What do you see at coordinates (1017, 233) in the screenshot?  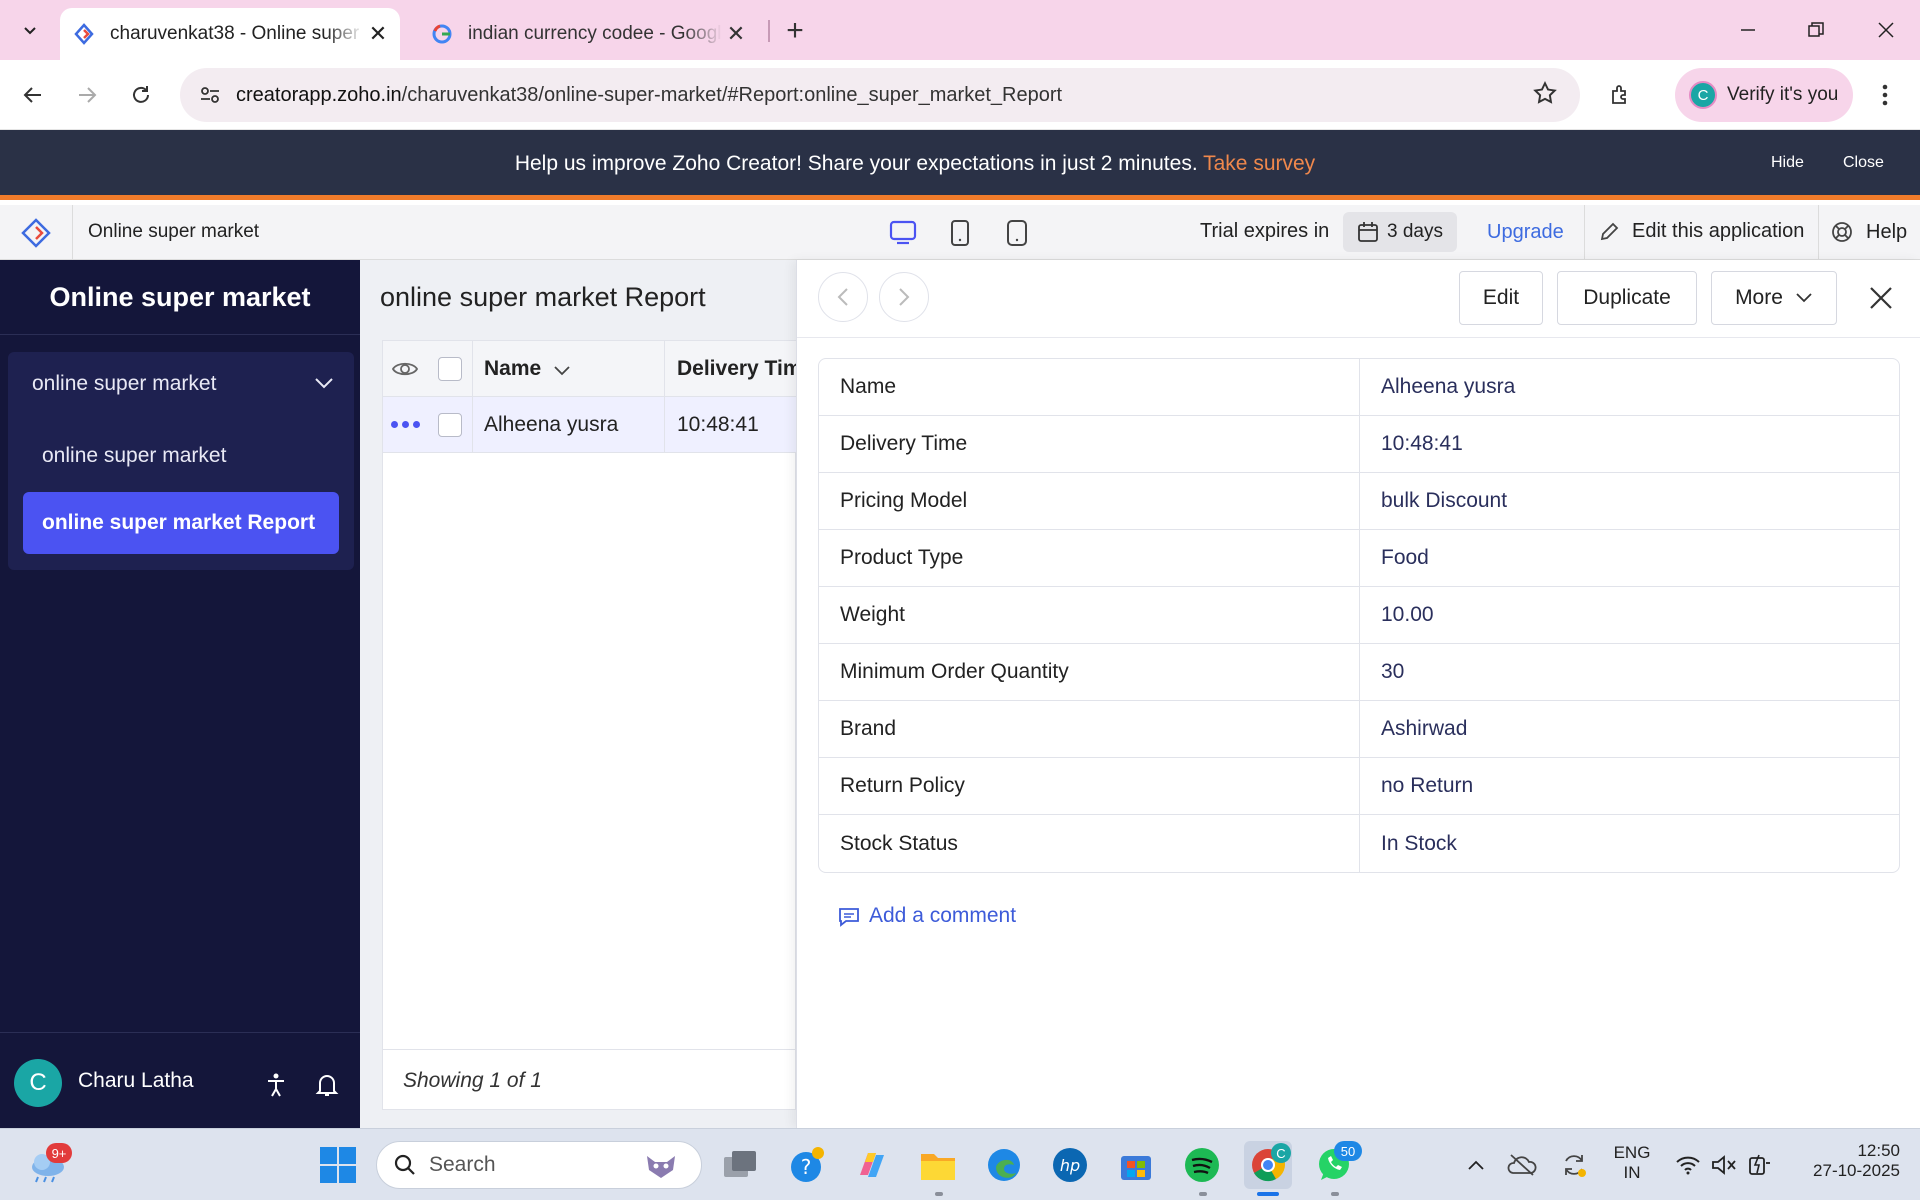 I see `mobile-view-icon` at bounding box center [1017, 233].